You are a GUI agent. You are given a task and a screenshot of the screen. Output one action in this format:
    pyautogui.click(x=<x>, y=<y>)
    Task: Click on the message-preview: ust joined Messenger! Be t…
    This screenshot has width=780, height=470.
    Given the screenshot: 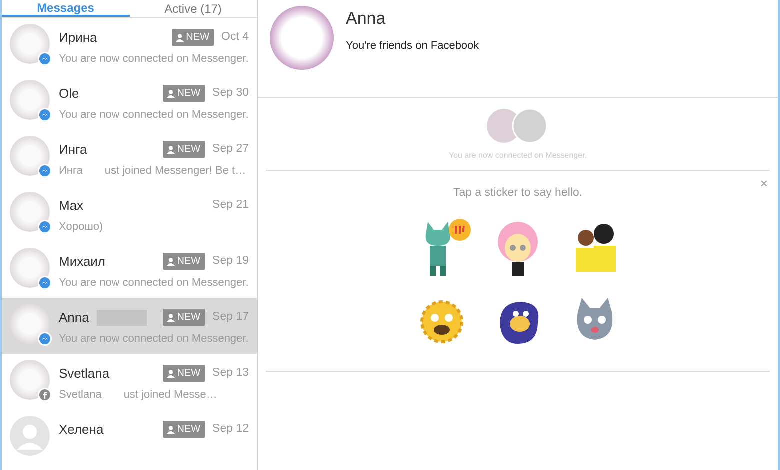 What is the action you would take?
    pyautogui.click(x=175, y=171)
    